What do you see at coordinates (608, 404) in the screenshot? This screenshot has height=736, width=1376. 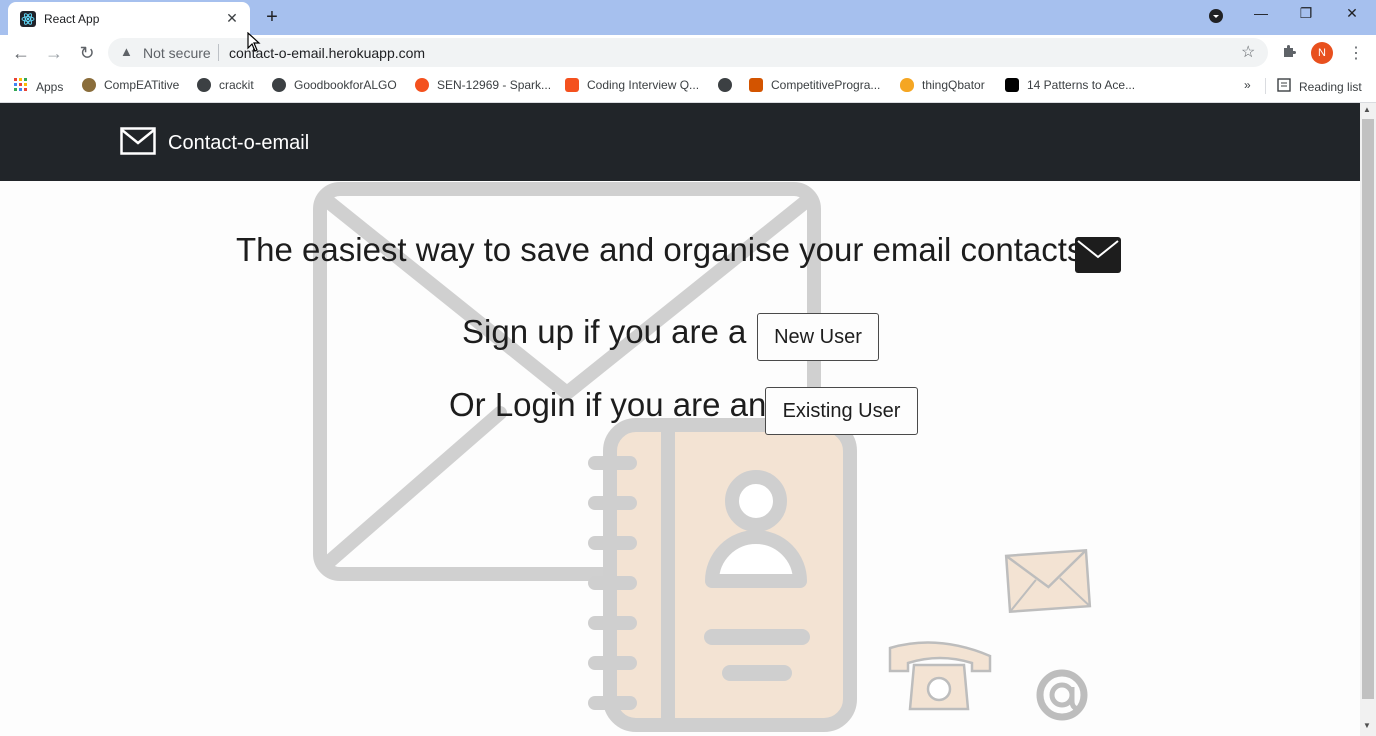 I see `login-prompt: Or Login if you are an` at bounding box center [608, 404].